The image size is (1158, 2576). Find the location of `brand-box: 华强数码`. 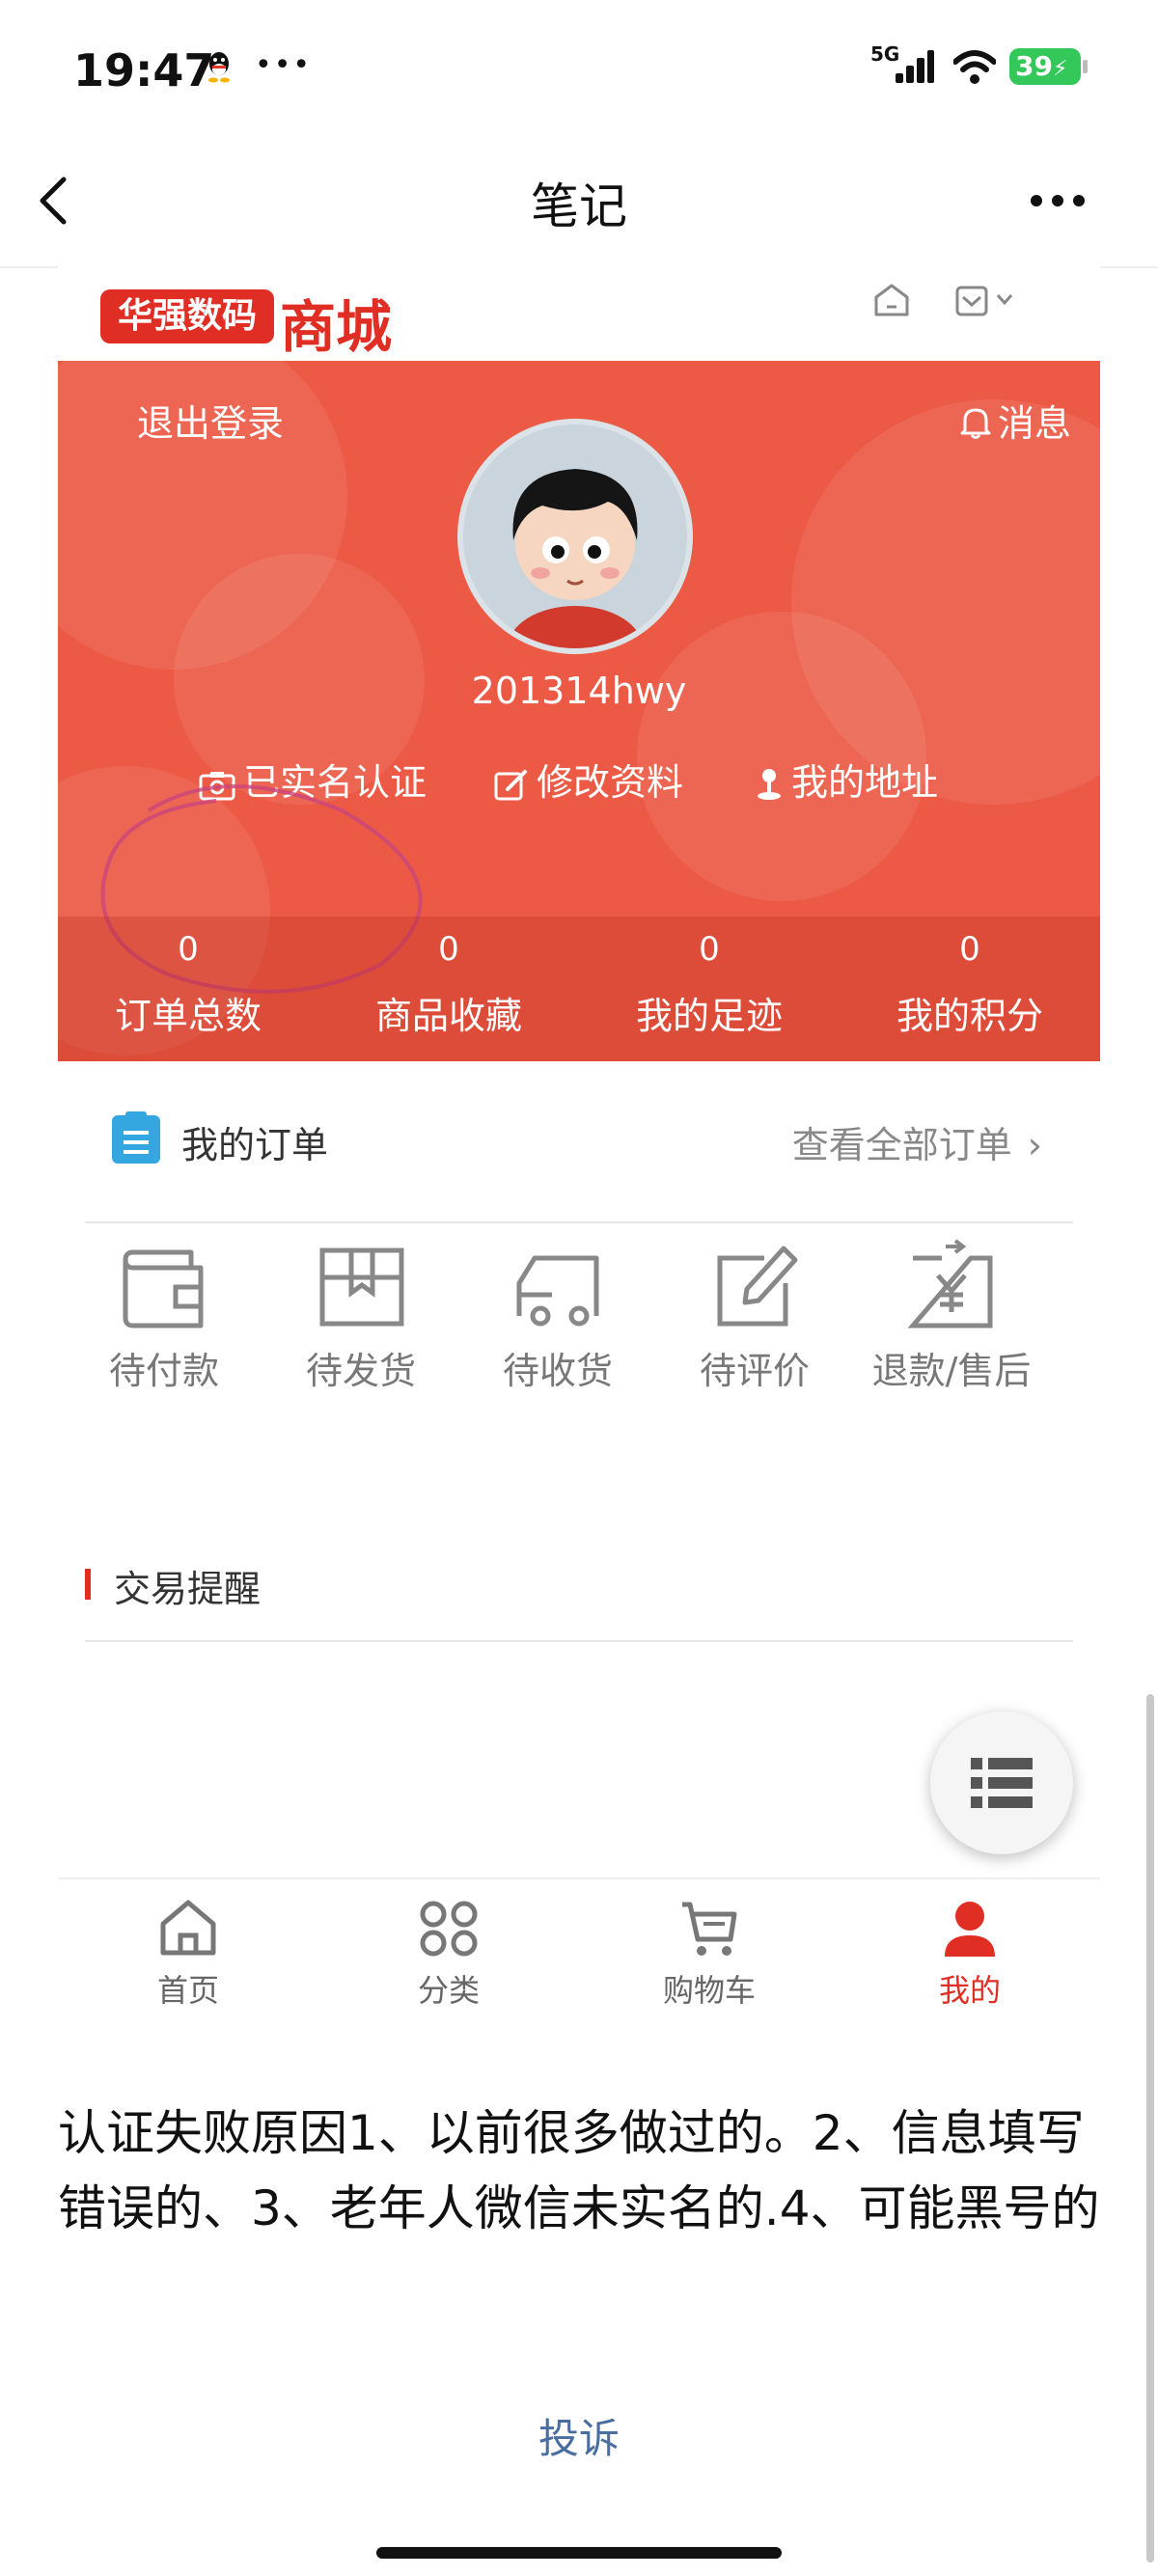

brand-box: 华强数码 is located at coordinates (187, 316).